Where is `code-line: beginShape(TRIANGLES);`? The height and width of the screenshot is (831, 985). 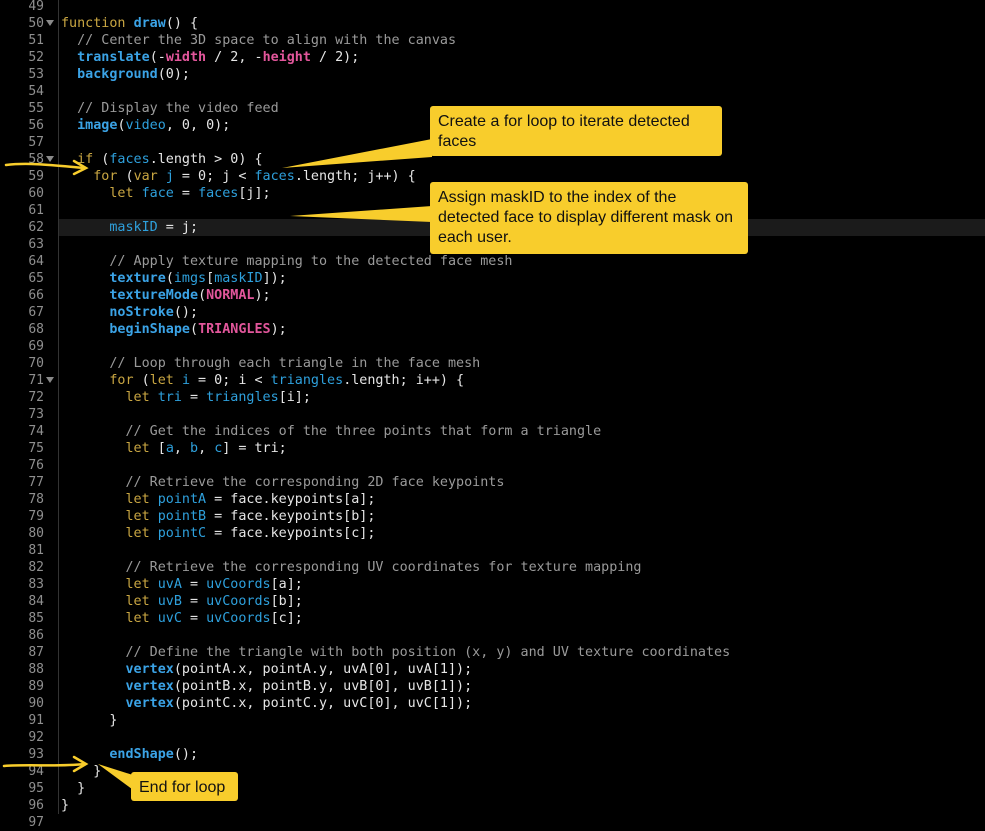
code-line: beginShape(TRIANGLES); is located at coordinates (173, 329).